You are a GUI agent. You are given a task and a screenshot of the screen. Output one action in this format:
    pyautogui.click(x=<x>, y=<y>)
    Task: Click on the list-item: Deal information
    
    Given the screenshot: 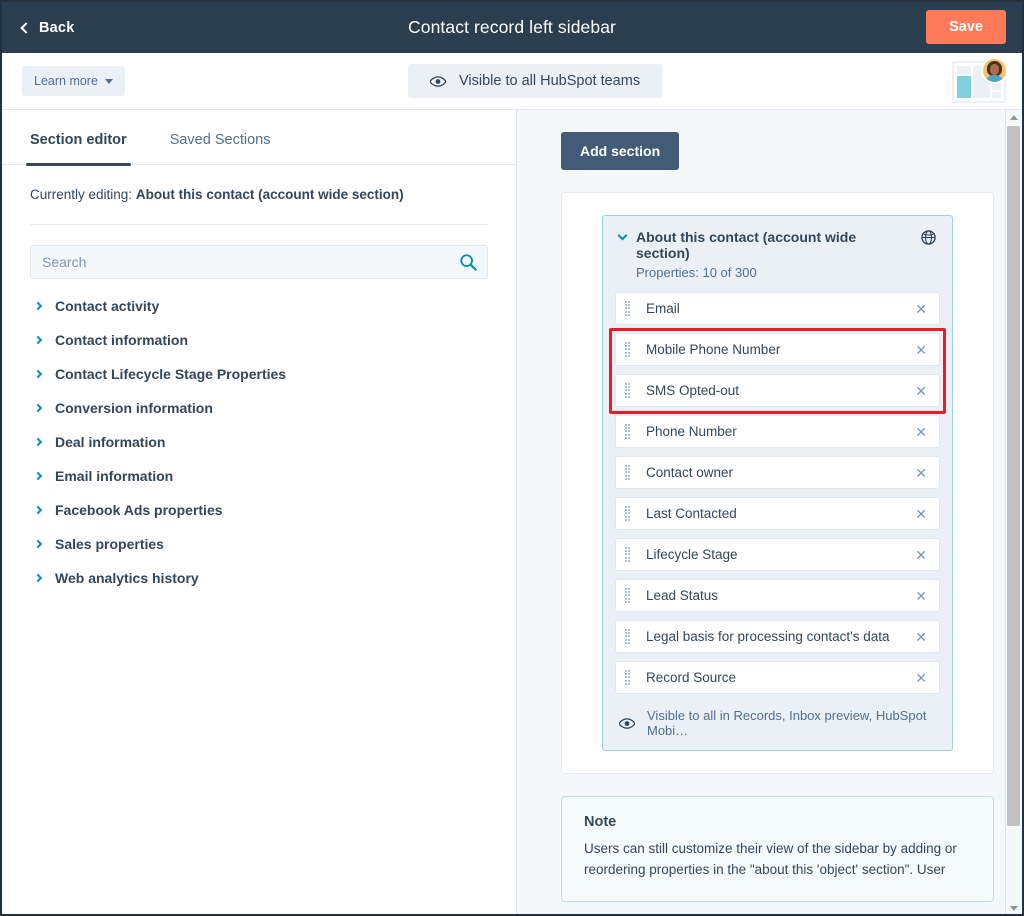 What is the action you would take?
    pyautogui.click(x=259, y=442)
    